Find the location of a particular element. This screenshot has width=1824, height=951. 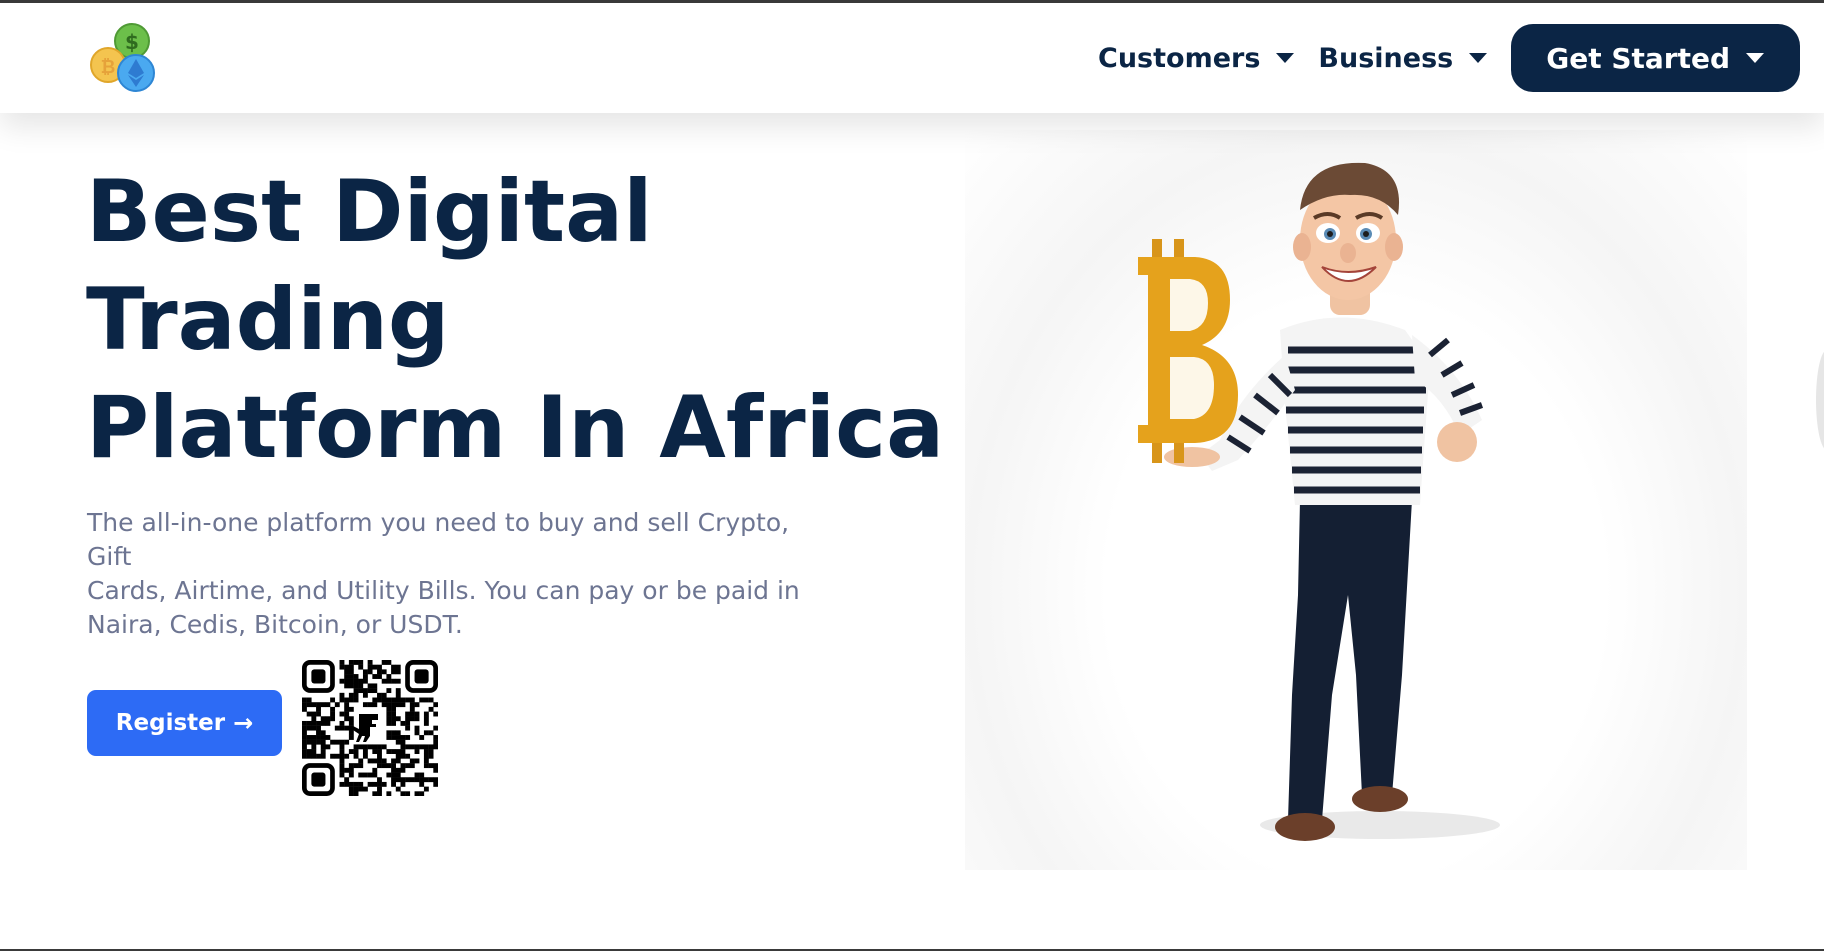

qr-code-icon is located at coordinates (370, 728).